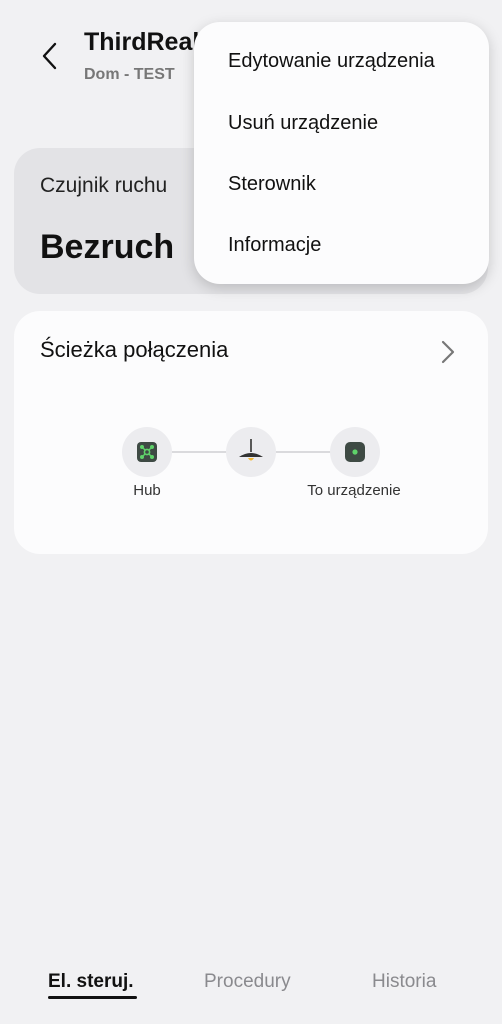  What do you see at coordinates (144, 42) in the screenshot?
I see `device-title: ThirdReality` at bounding box center [144, 42].